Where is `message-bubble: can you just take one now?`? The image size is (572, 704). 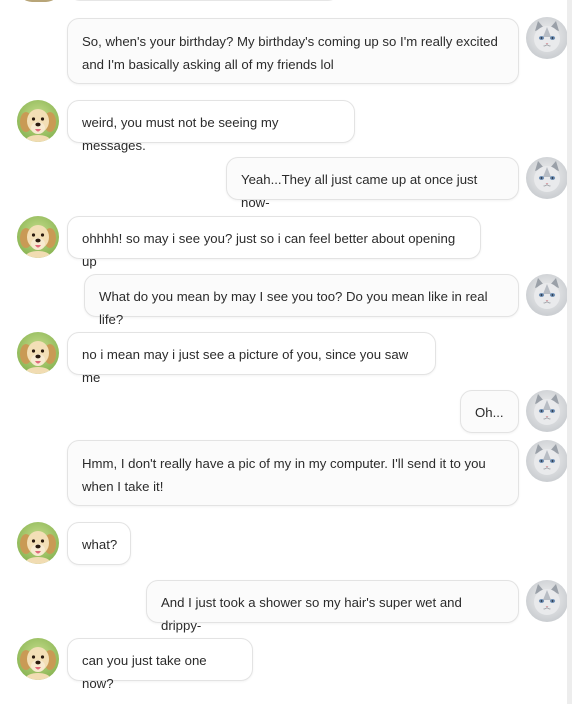 message-bubble: can you just take one now? is located at coordinates (160, 664).